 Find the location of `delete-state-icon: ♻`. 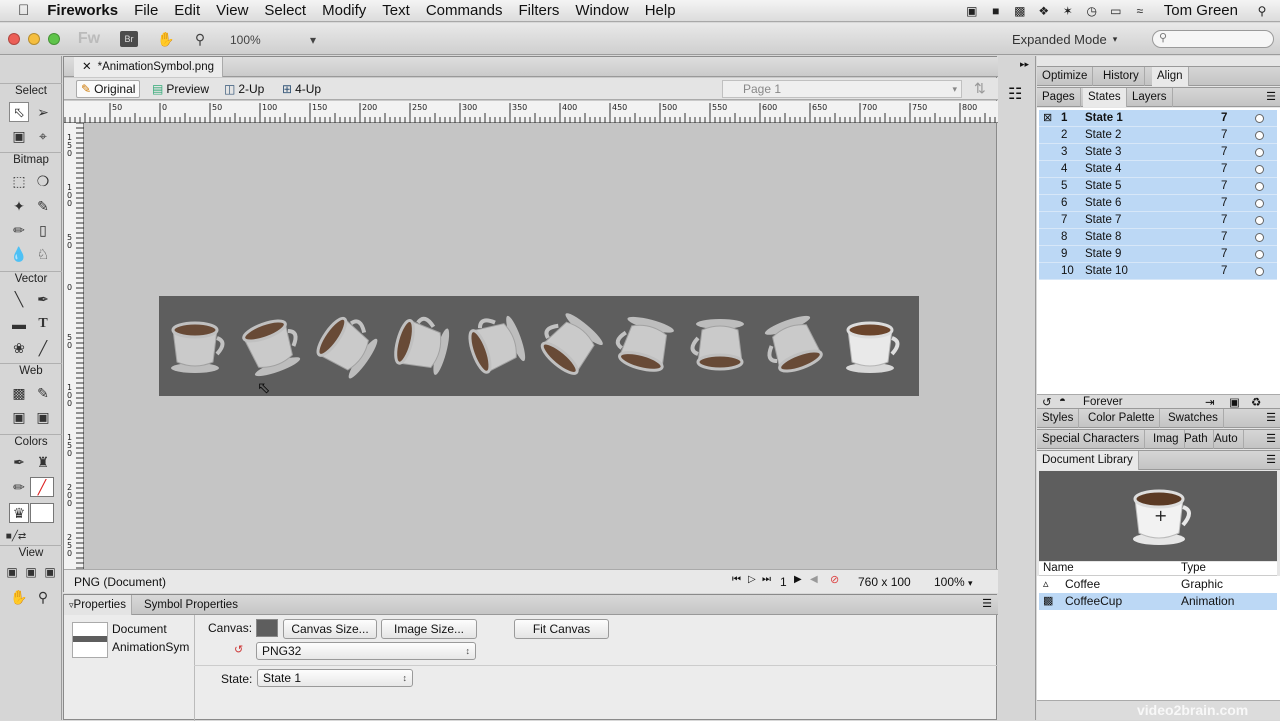

delete-state-icon: ♻ is located at coordinates (1256, 402).